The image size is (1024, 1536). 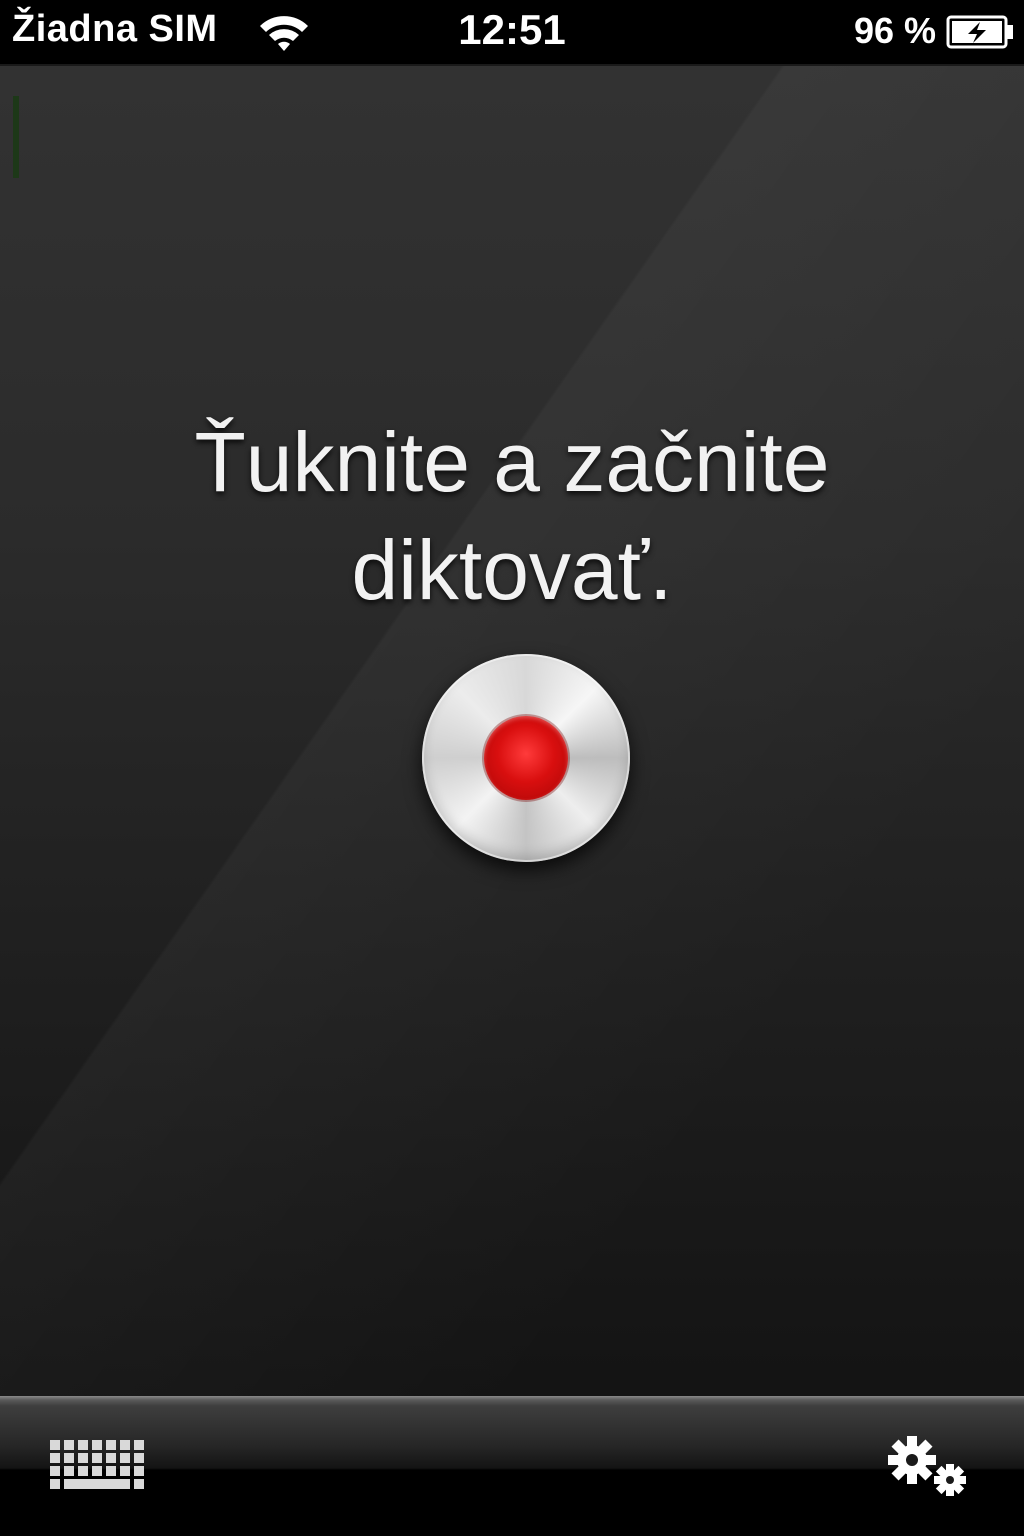 What do you see at coordinates (512, 570) in the screenshot?
I see `prompt-line-2: diktovať.` at bounding box center [512, 570].